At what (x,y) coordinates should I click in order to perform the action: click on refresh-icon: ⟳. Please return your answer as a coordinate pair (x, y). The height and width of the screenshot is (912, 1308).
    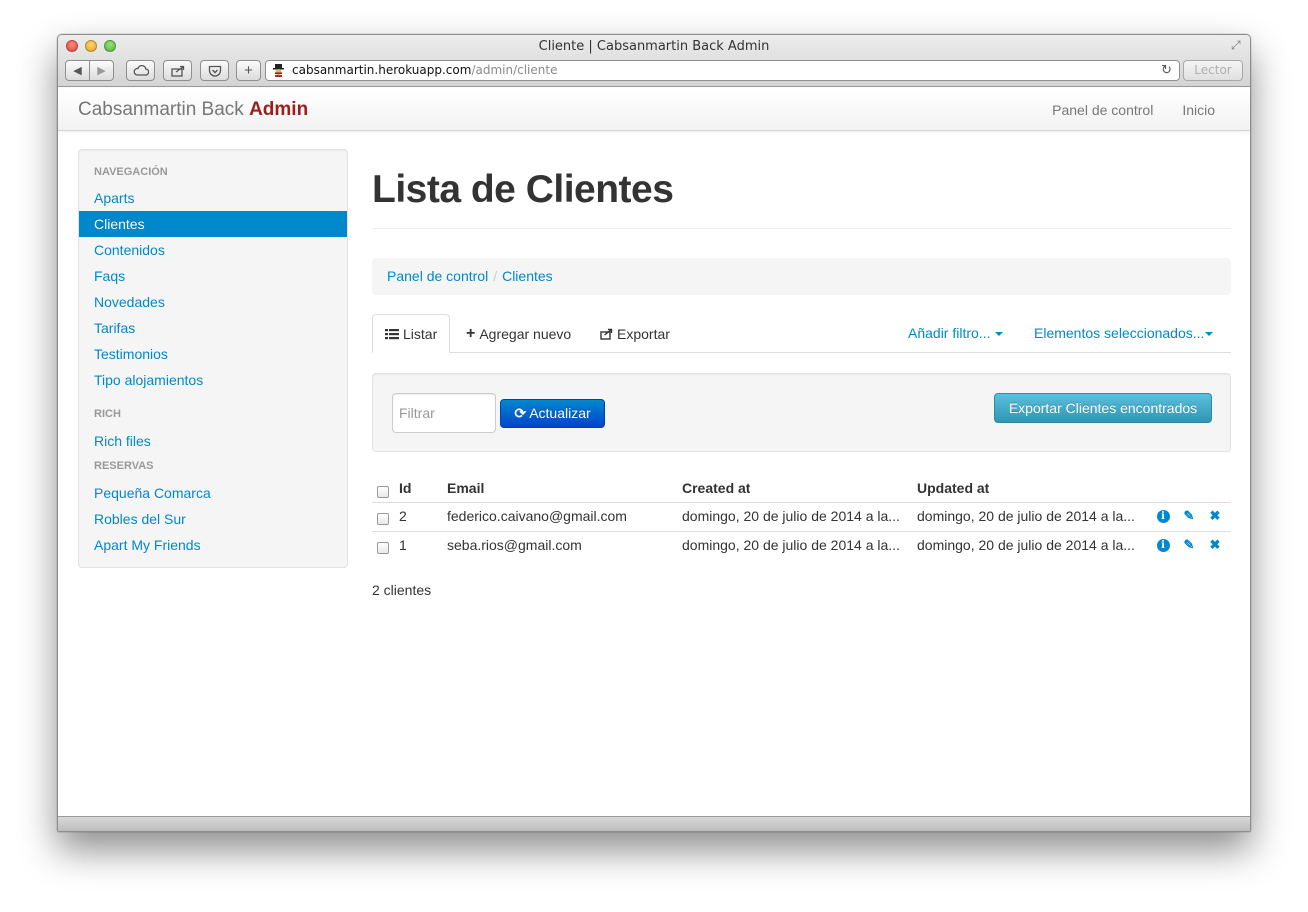
    Looking at the image, I should click on (520, 413).